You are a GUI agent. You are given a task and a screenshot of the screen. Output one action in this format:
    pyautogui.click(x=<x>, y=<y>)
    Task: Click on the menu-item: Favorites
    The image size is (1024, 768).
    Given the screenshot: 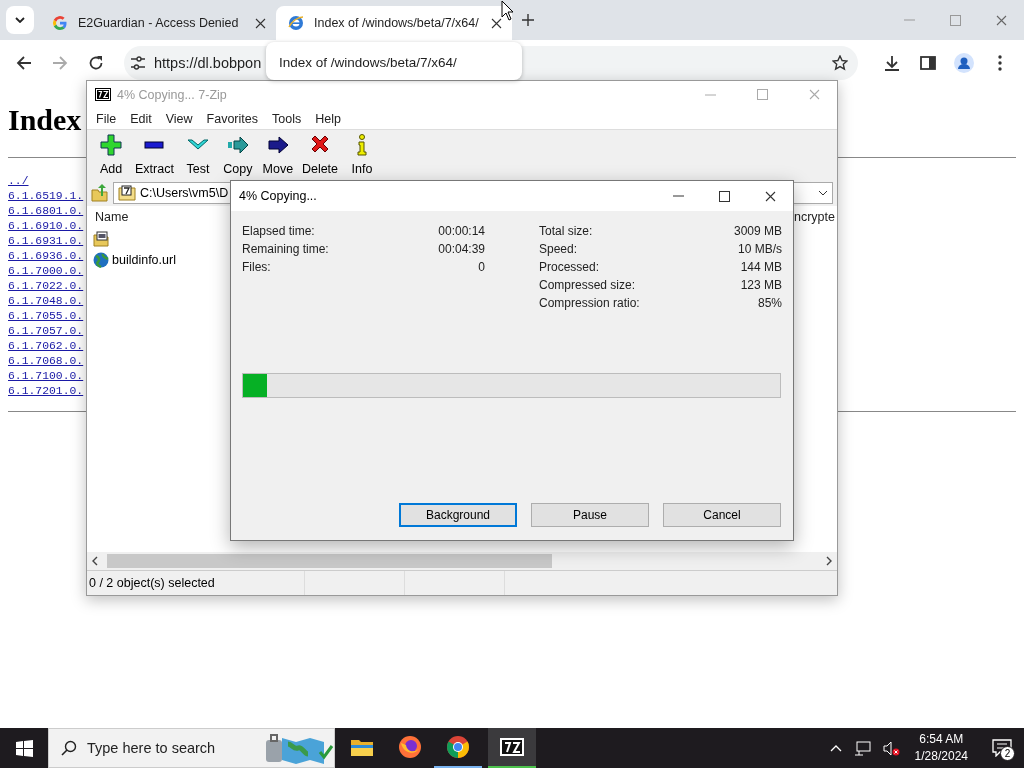 What is the action you would take?
    pyautogui.click(x=232, y=118)
    